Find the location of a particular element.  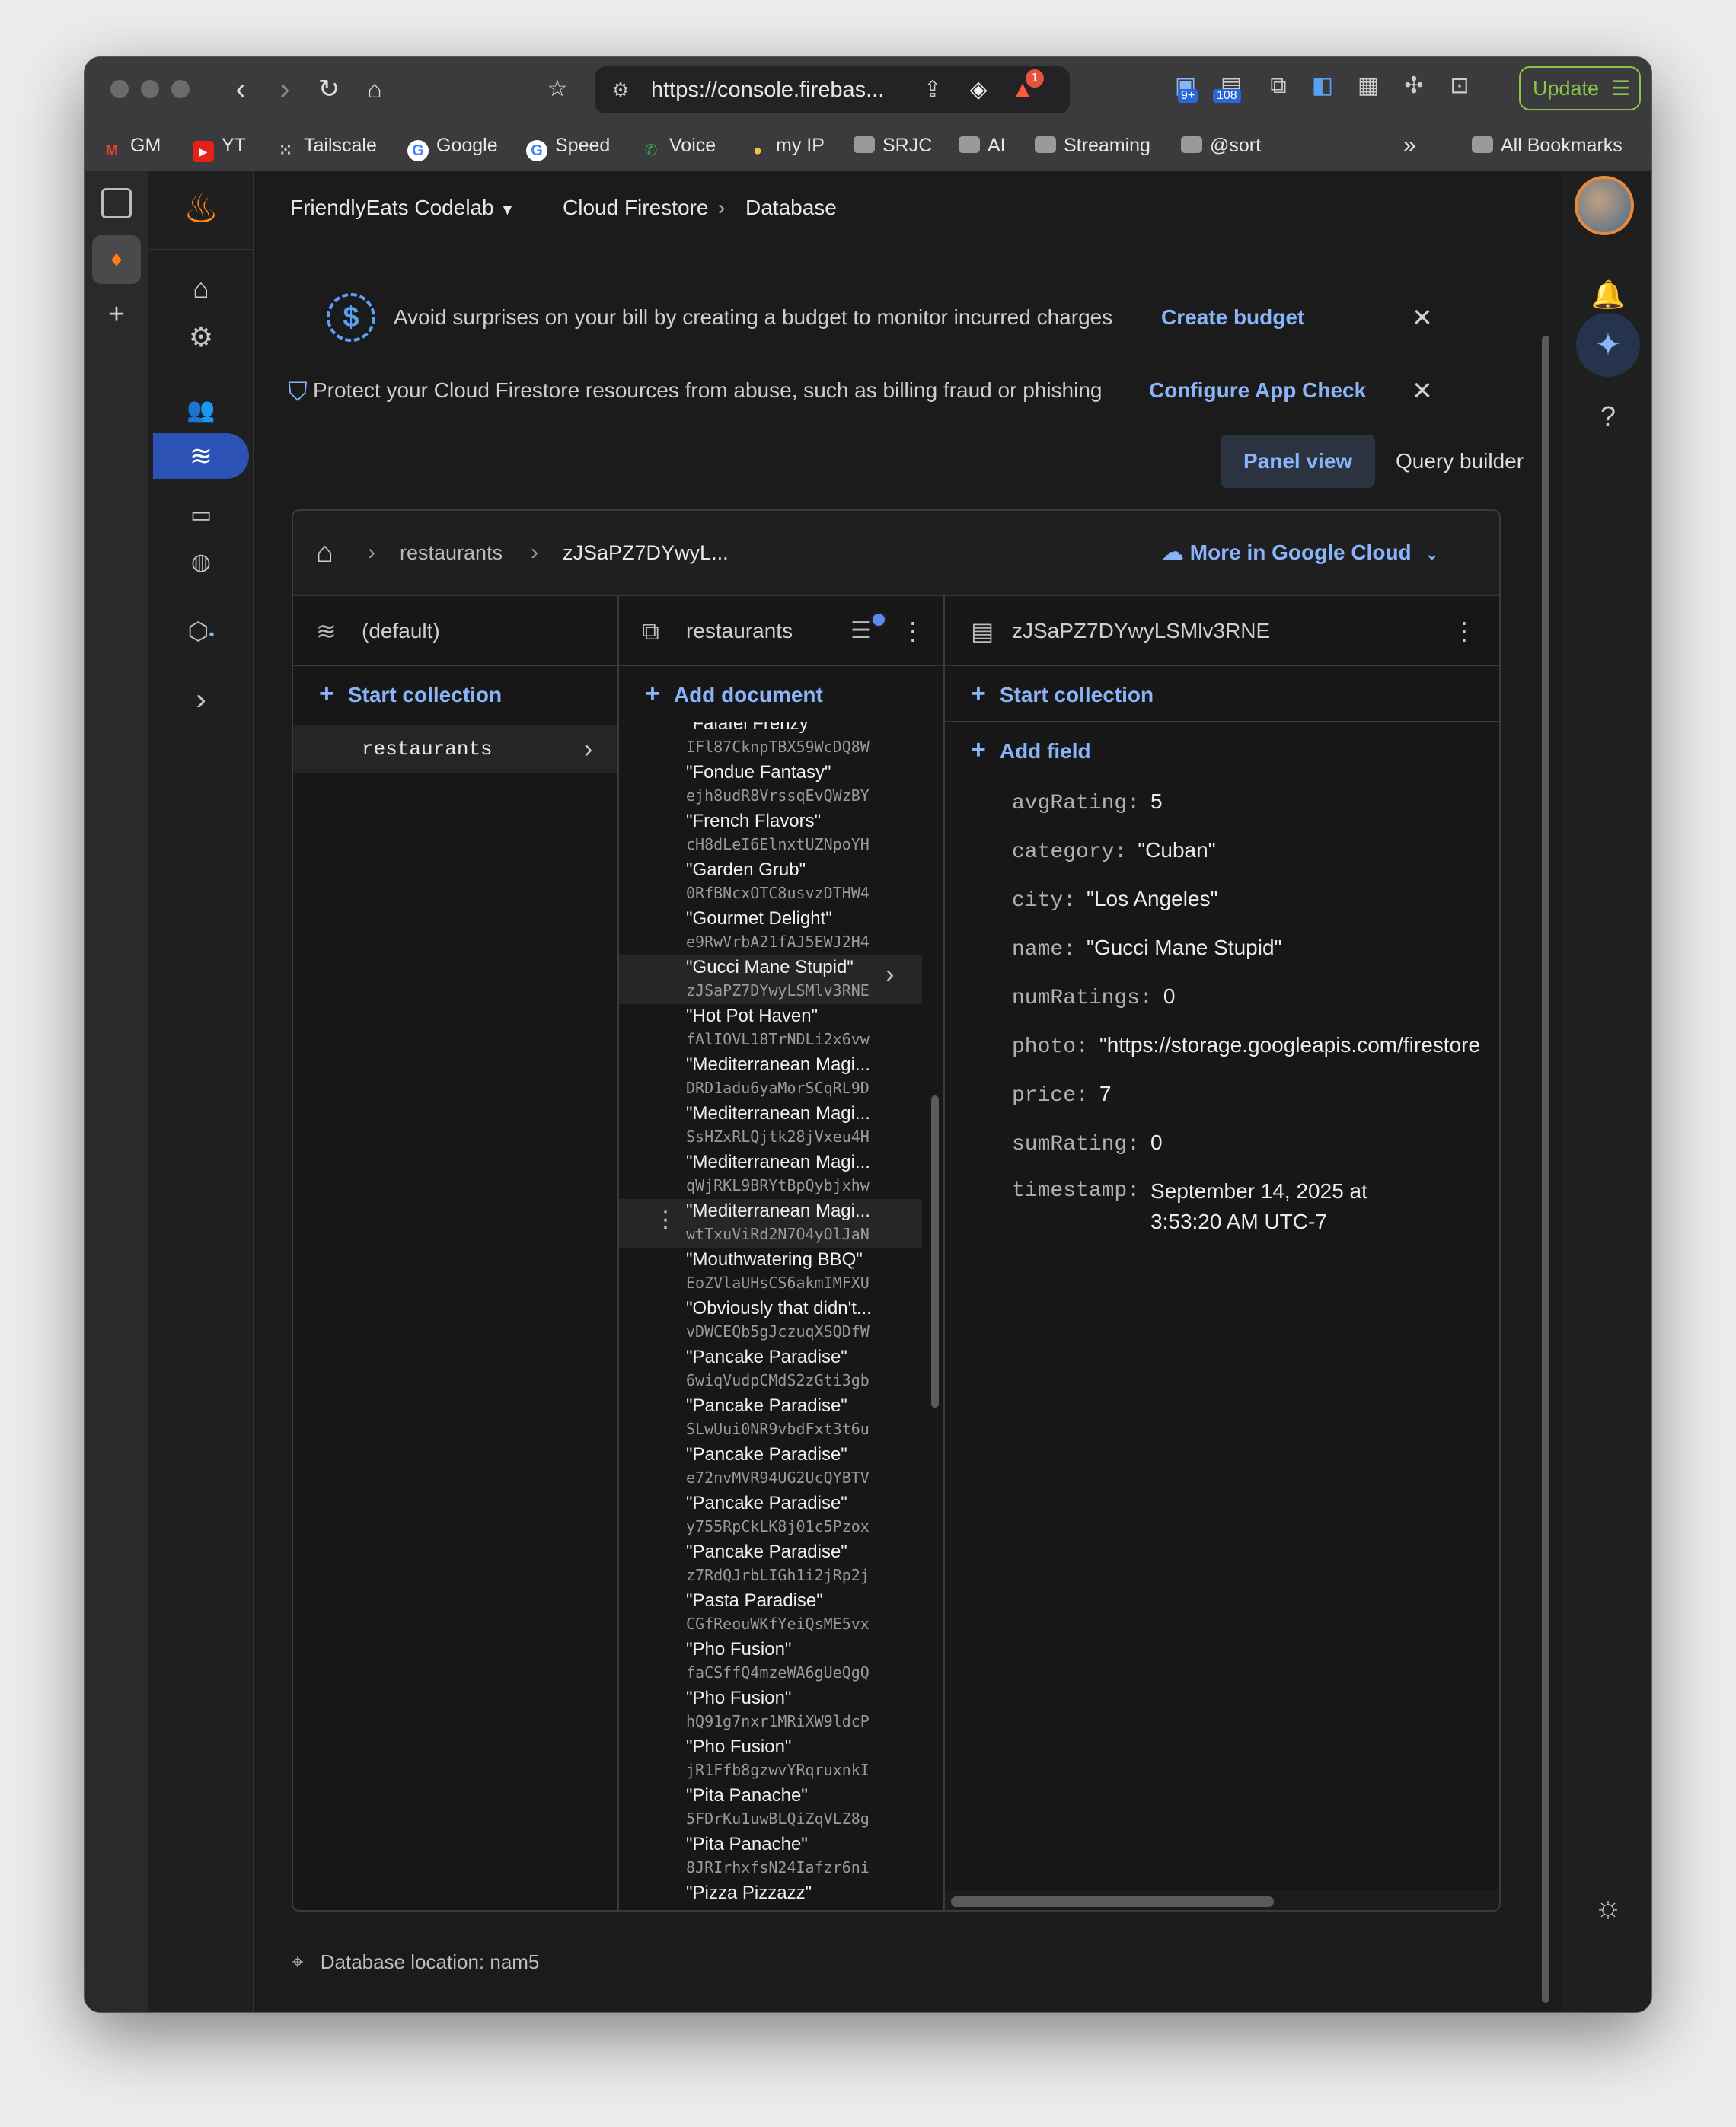

bookmark-voice: ✆ Voice is located at coordinates (678, 145).